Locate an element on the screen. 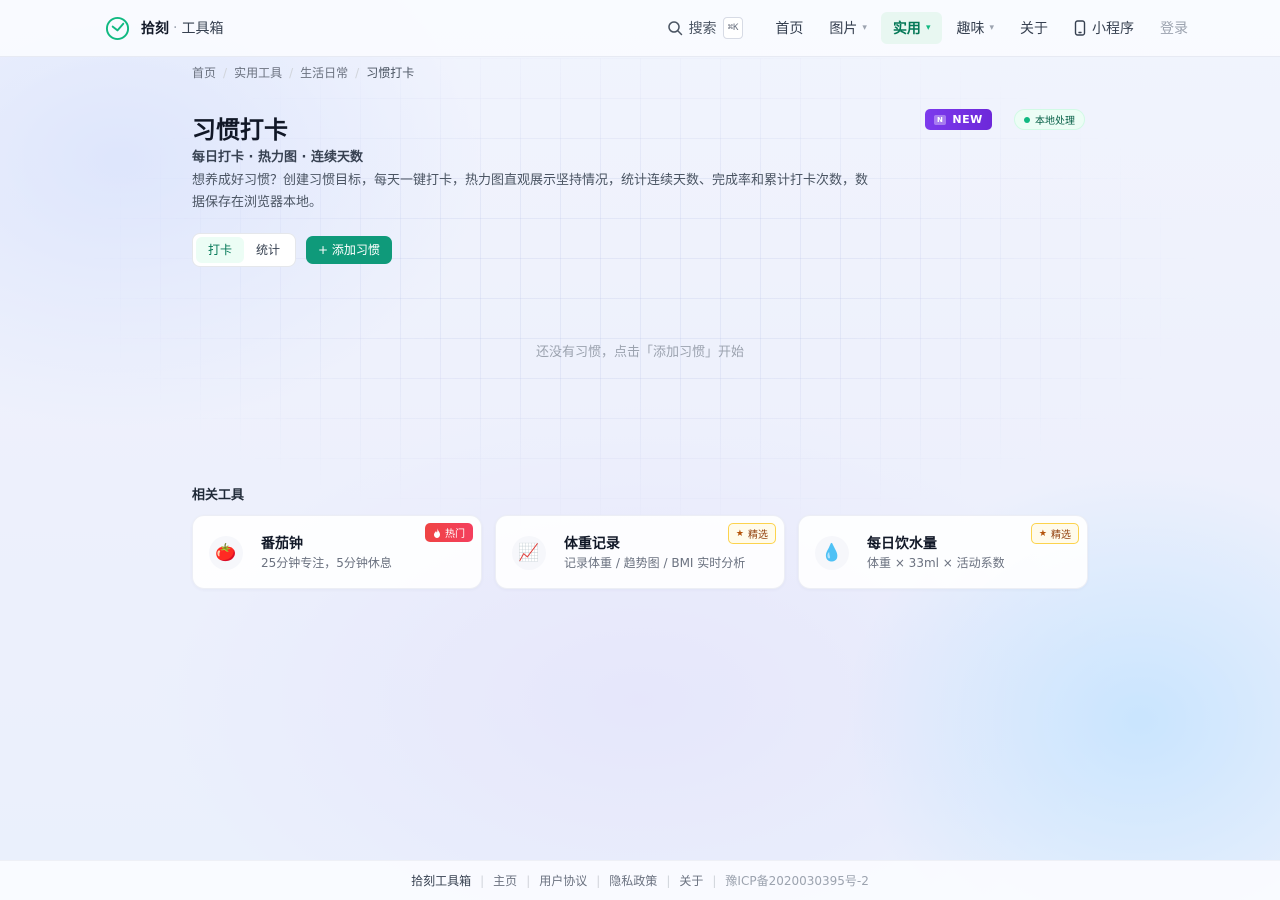 Image resolution: width=1280 pixels, height=900 pixels. new-badge-icon: N is located at coordinates (940, 119).